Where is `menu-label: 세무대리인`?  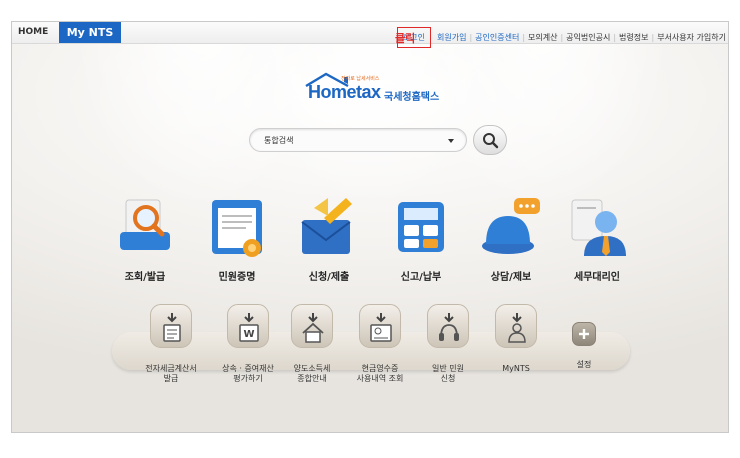
menu-label: 세무대리인 is located at coordinates (597, 277).